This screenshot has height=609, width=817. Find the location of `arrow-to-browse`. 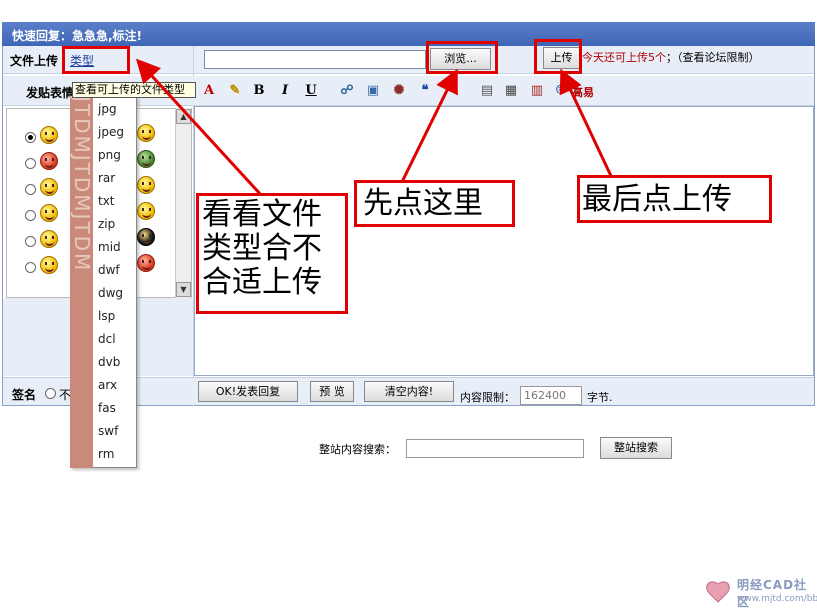

arrow-to-browse is located at coordinates (429, 125).